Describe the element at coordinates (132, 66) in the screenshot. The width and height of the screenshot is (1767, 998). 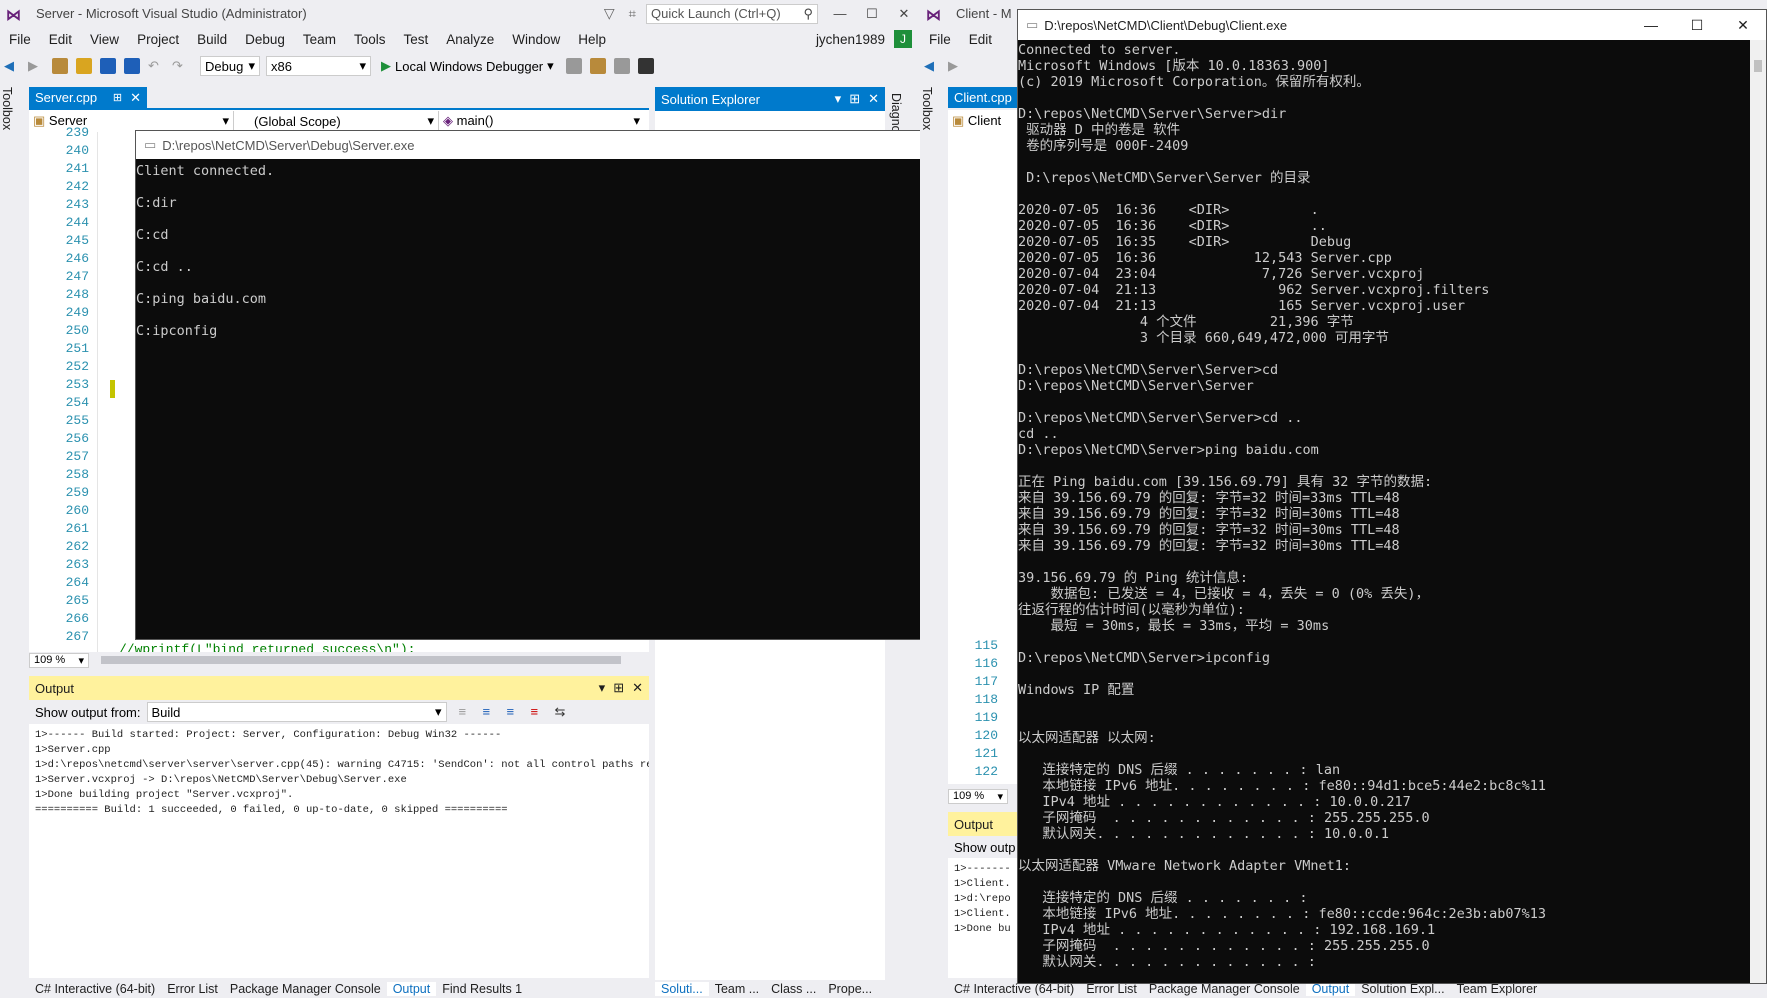
I see `save-all-icon` at that location.